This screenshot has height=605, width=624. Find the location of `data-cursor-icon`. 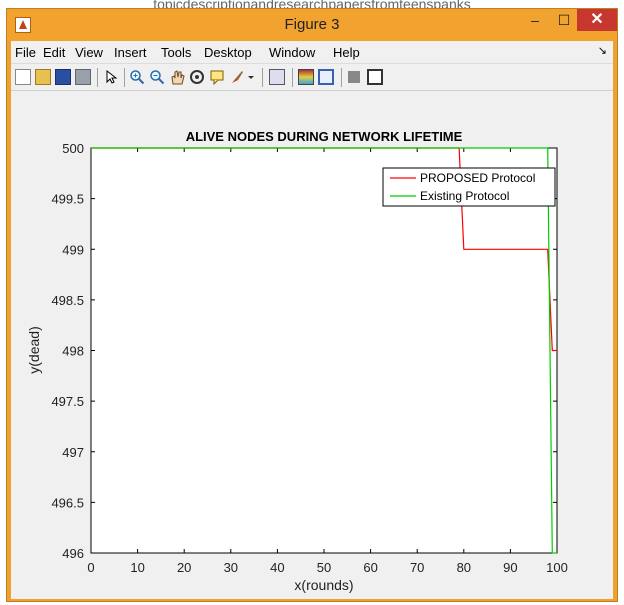

data-cursor-icon is located at coordinates (217, 77).